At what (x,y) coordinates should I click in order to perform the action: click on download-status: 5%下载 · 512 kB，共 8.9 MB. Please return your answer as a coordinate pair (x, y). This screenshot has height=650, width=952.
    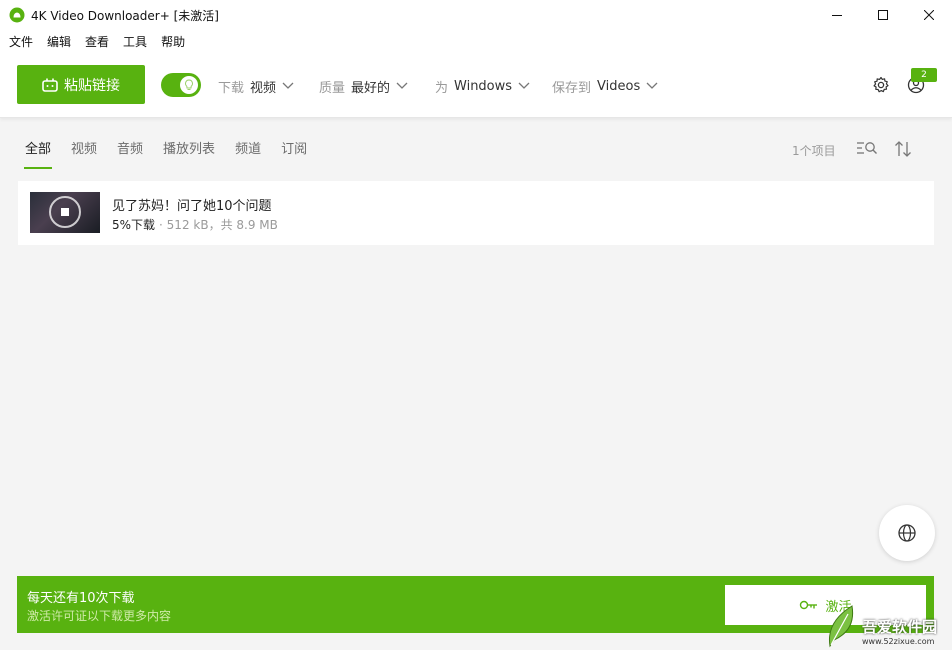
    Looking at the image, I should click on (195, 224).